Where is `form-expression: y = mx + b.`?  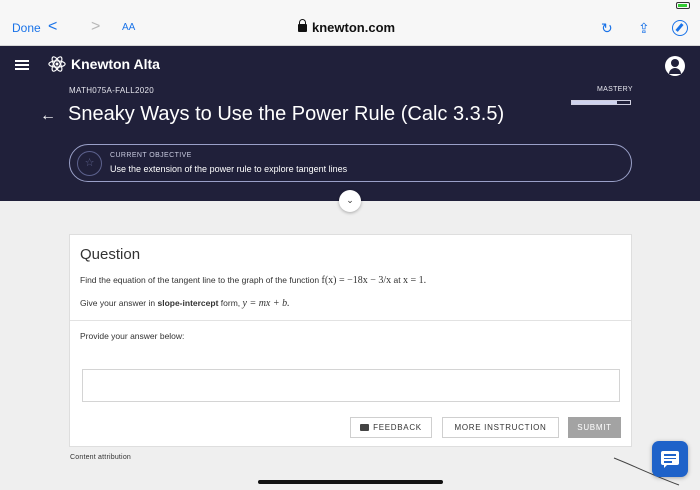 form-expression: y = mx + b. is located at coordinates (266, 303).